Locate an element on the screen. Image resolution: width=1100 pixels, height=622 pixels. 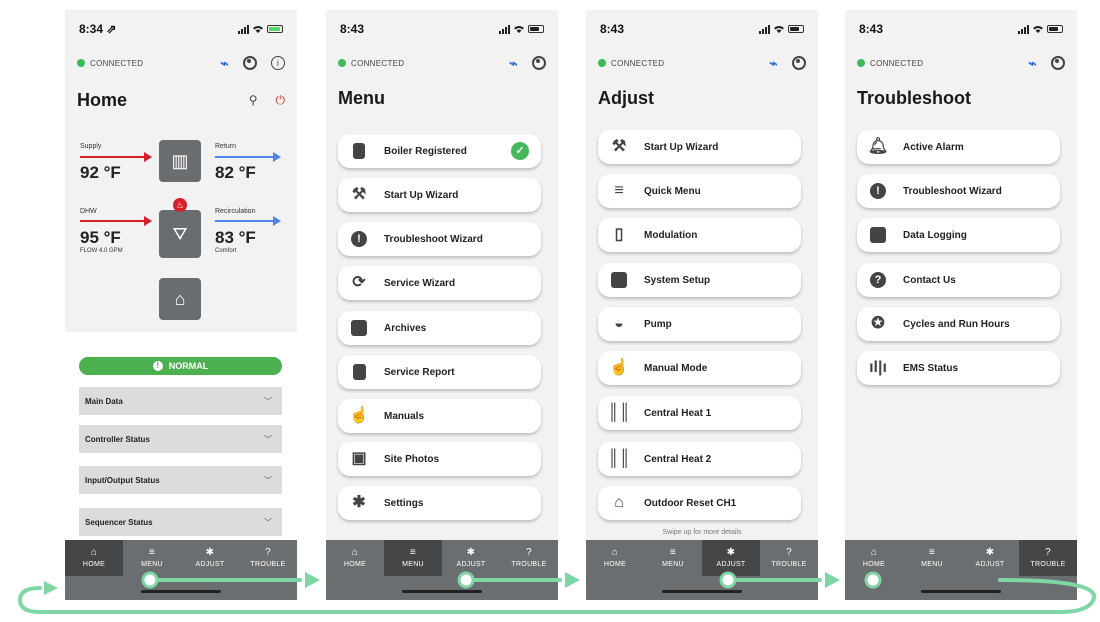
flow-node-home is located at coordinates (873, 580).